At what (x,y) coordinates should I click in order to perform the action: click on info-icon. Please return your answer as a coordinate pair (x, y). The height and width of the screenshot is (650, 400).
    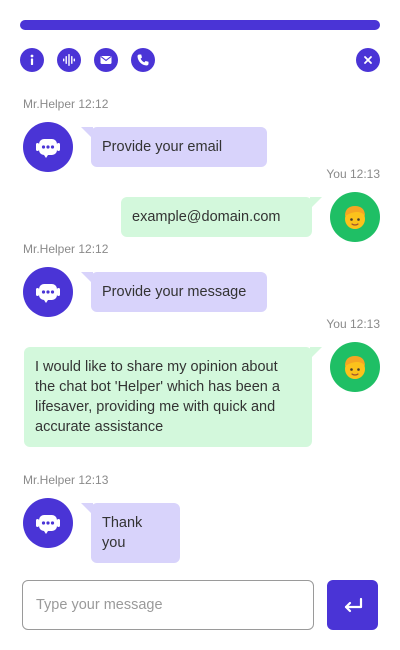
    Looking at the image, I should click on (32, 59).